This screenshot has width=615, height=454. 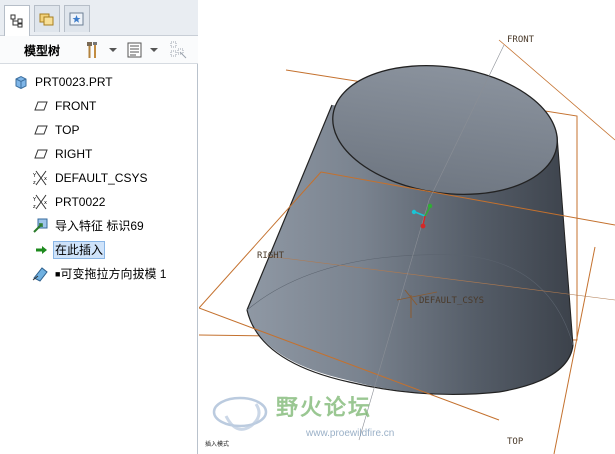 What do you see at coordinates (101, 178) in the screenshot?
I see `tree-node-label: DEFAULT_CSYS` at bounding box center [101, 178].